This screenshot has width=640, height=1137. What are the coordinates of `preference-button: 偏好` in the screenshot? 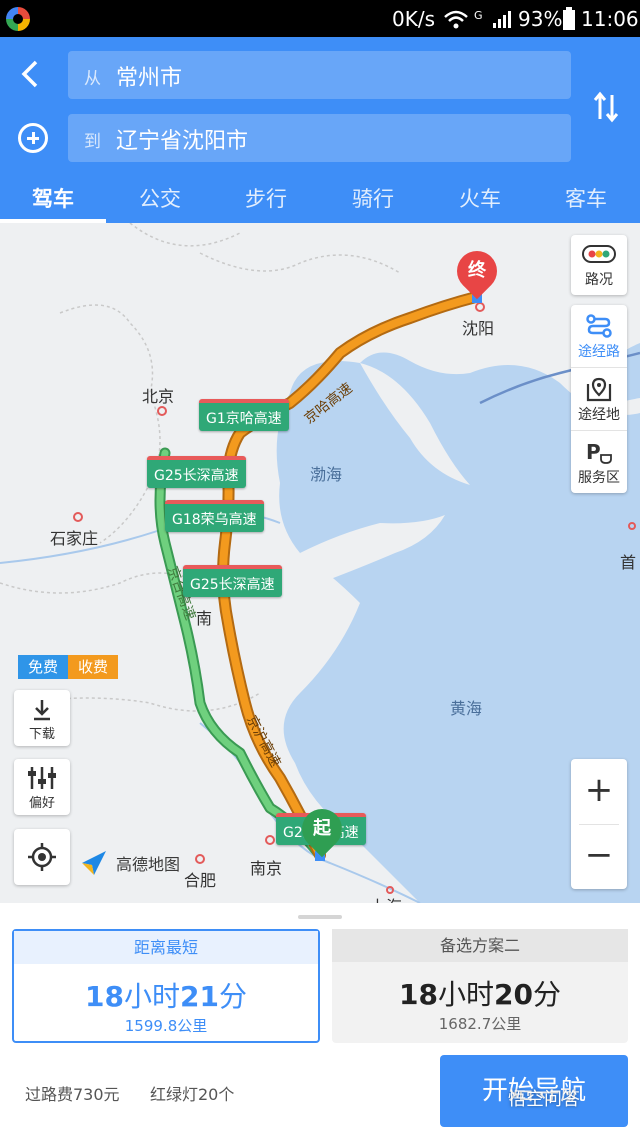 It's located at (42, 787).